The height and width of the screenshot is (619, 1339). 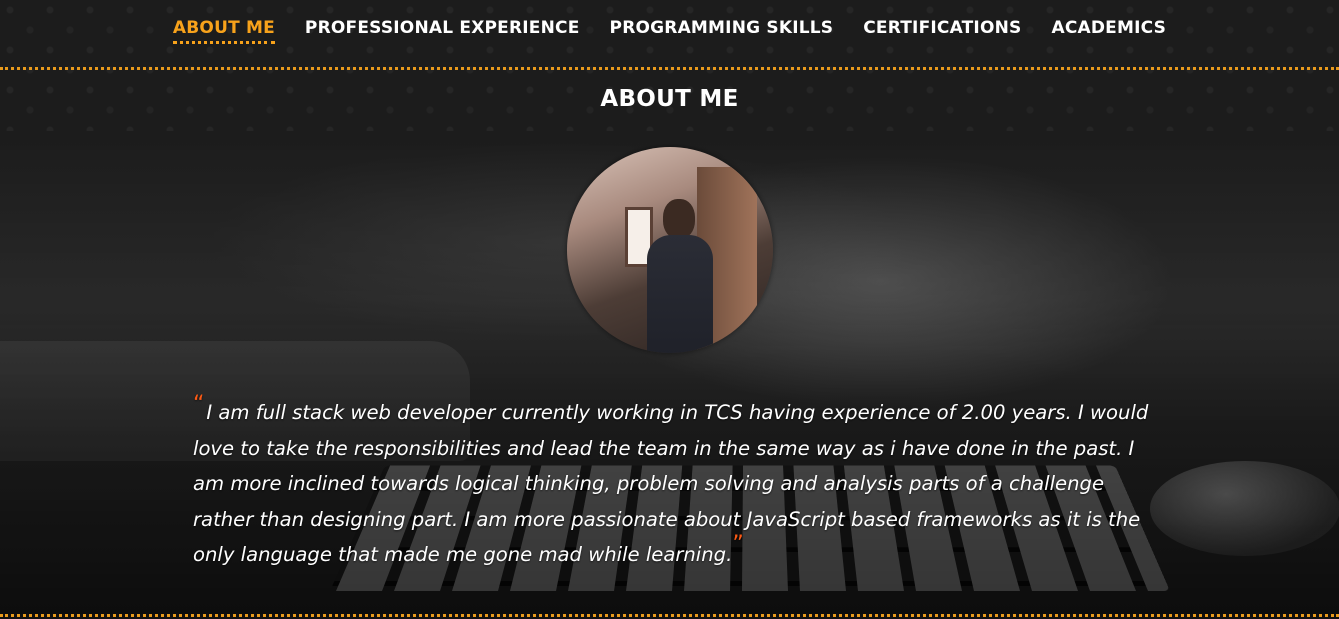 What do you see at coordinates (1108, 29) in the screenshot?
I see `nav-academics: ACADEMICS` at bounding box center [1108, 29].